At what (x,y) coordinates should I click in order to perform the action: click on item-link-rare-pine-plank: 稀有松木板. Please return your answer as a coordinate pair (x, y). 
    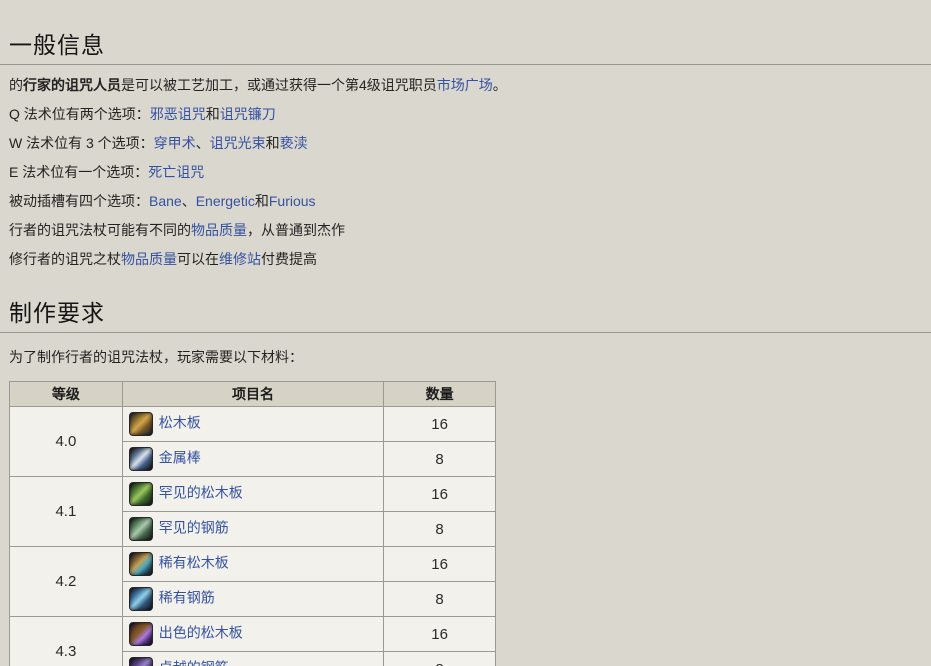
    Looking at the image, I should click on (194, 563).